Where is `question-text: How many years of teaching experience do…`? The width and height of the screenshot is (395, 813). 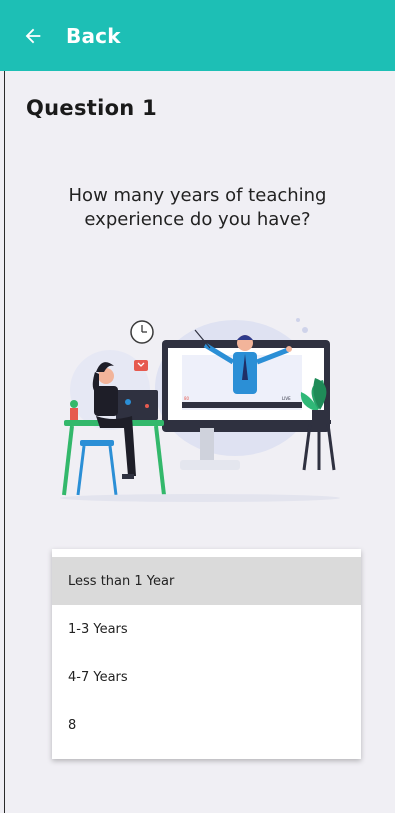 question-text: How many years of teaching experience do… is located at coordinates (197, 207).